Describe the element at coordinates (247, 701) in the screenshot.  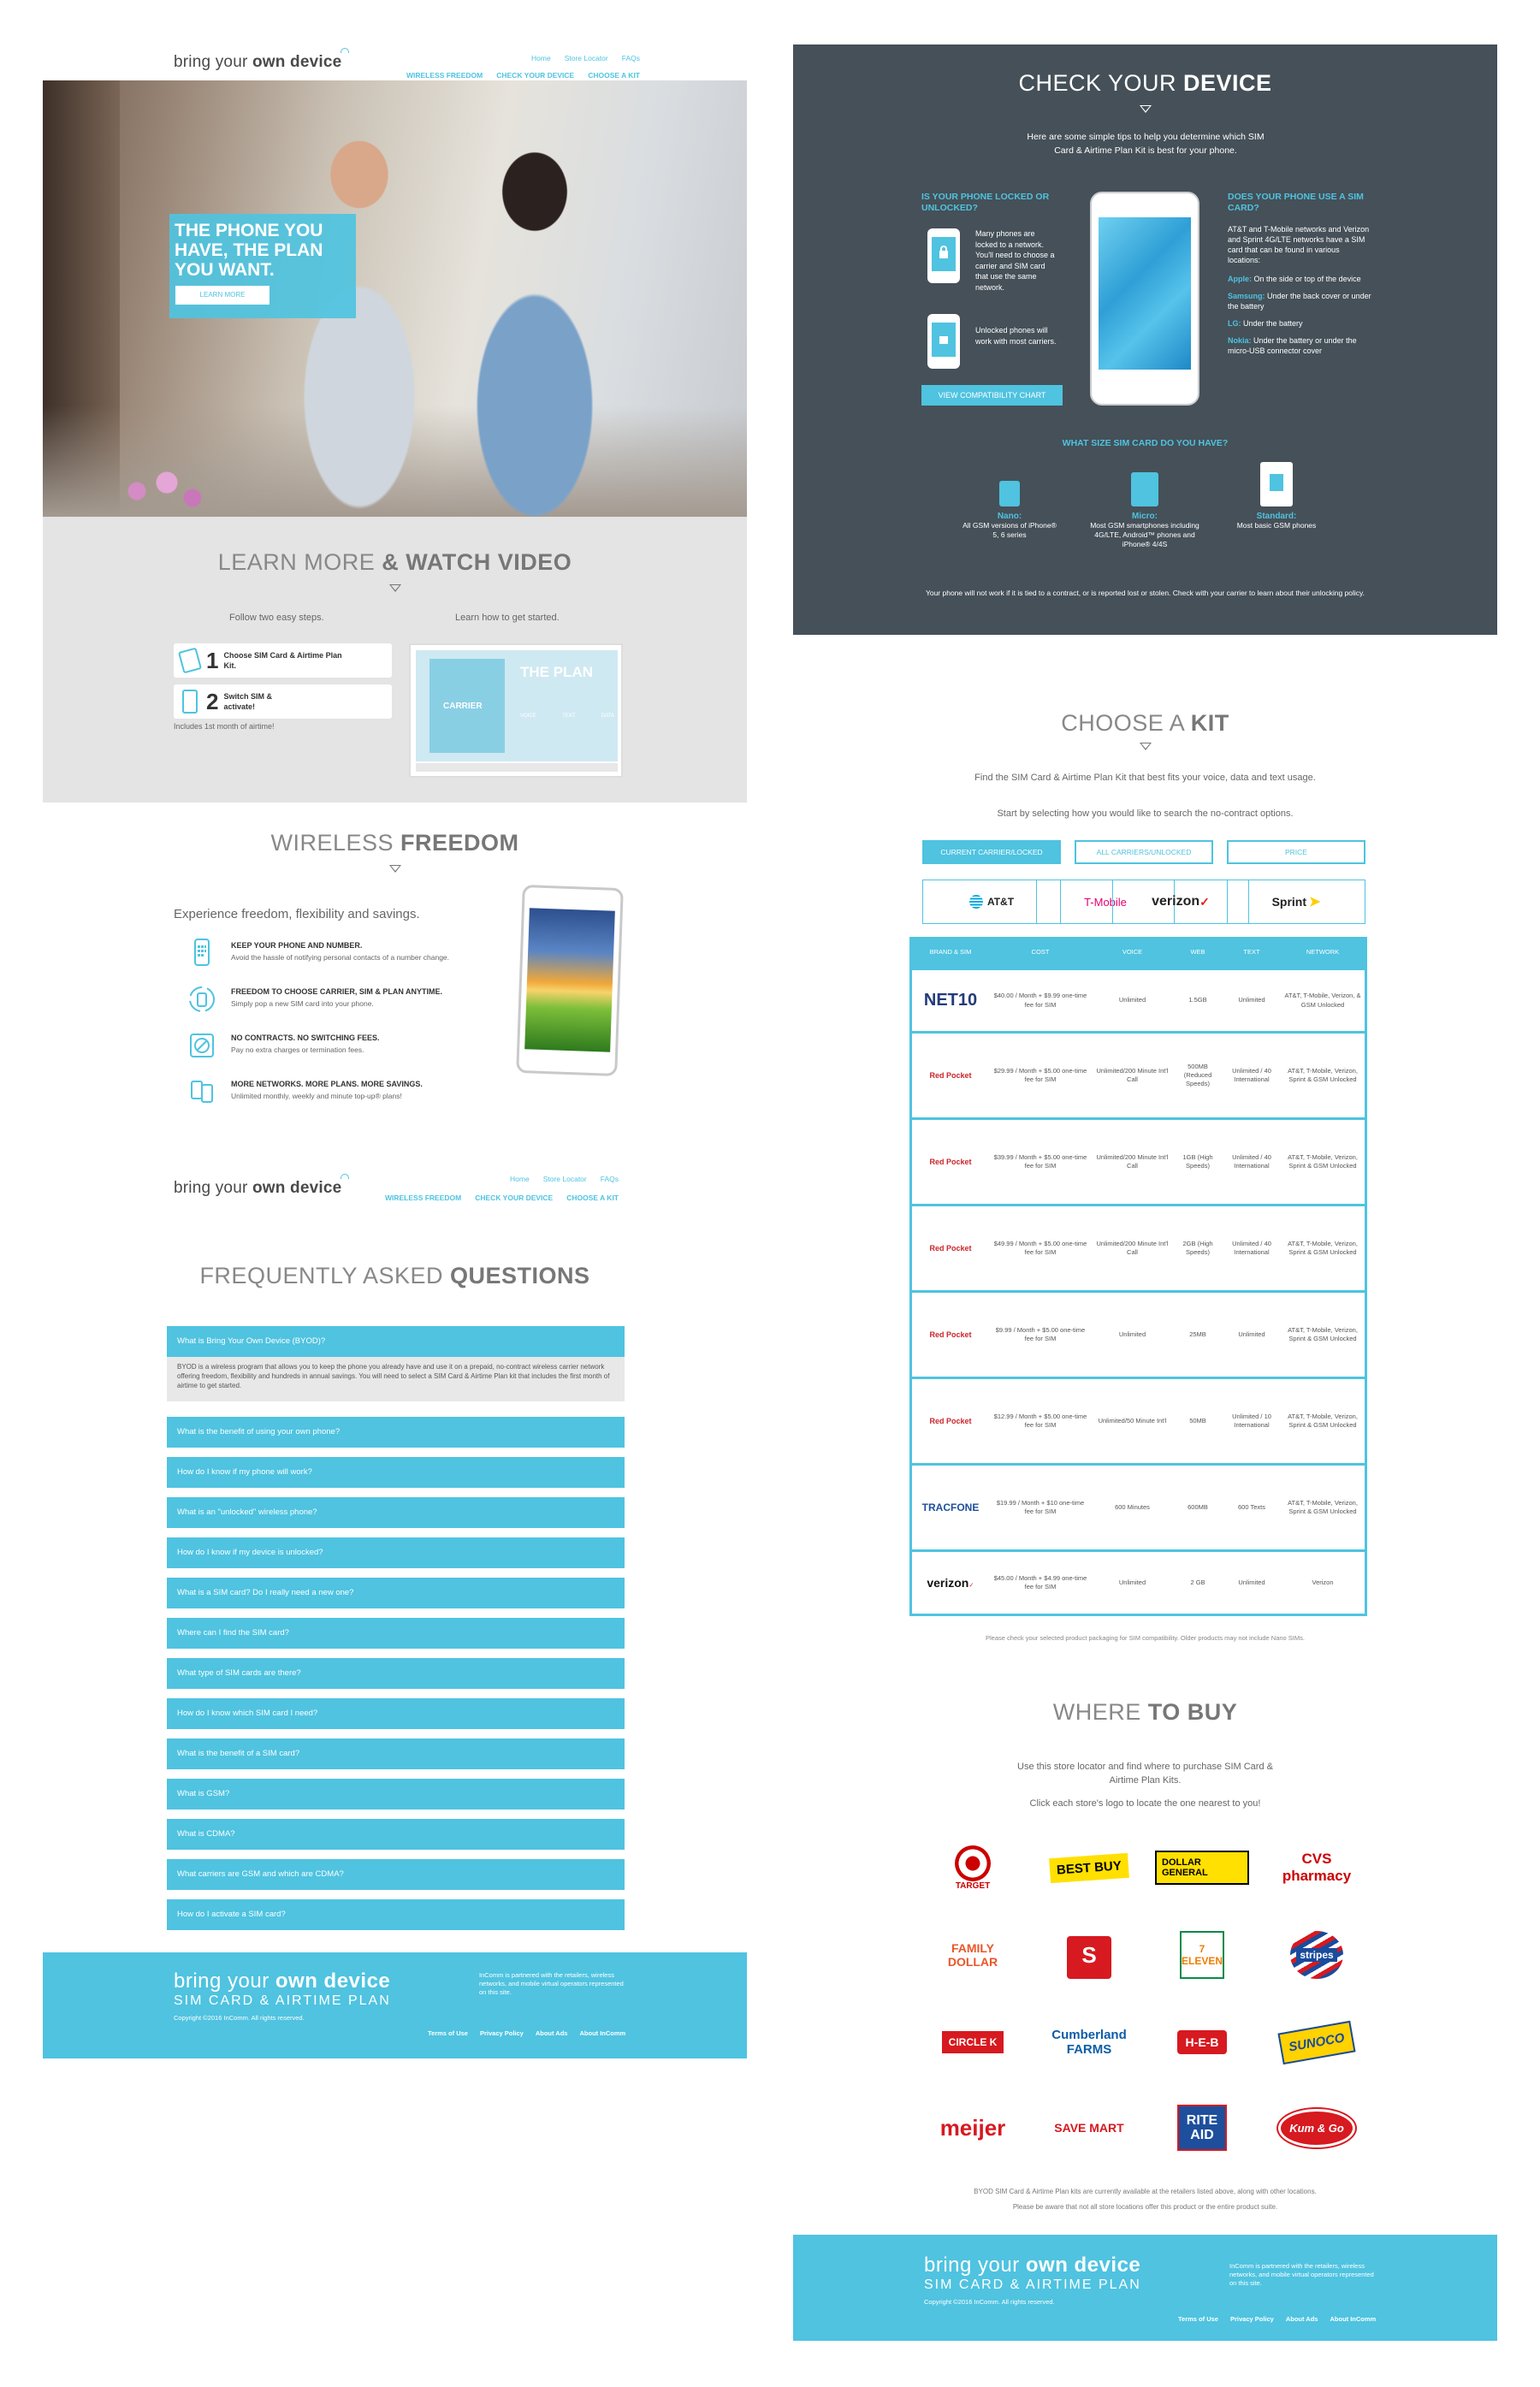
I see `step-2-text: Switch SIM & activate!` at that location.